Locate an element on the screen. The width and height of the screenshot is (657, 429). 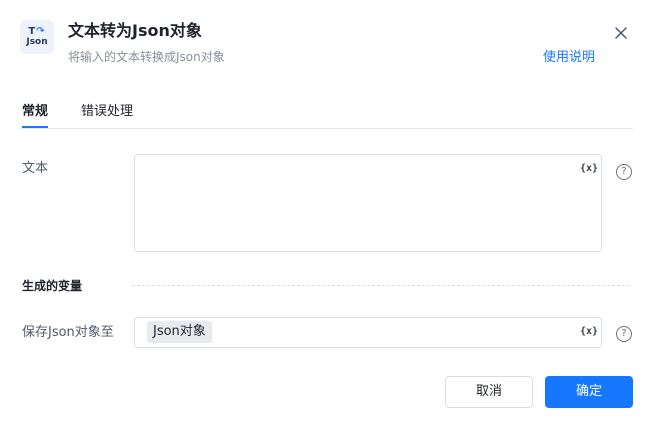
confirm-button: 确定 is located at coordinates (589, 392).